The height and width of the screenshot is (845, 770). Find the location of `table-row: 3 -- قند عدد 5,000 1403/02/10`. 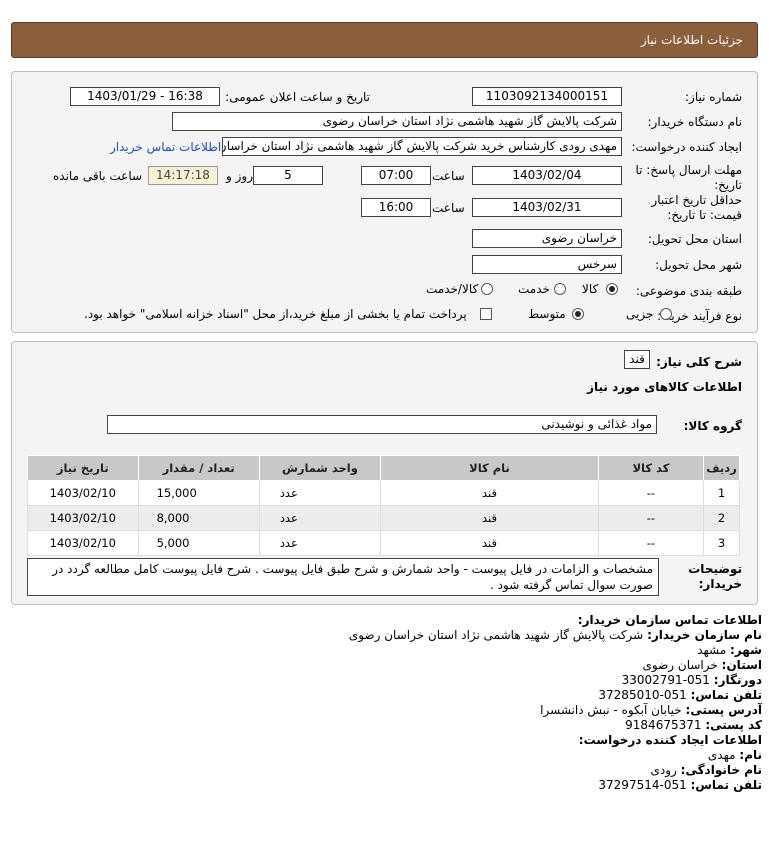

table-row: 3 -- قند عدد 5,000 1403/02/10 is located at coordinates (383, 543).